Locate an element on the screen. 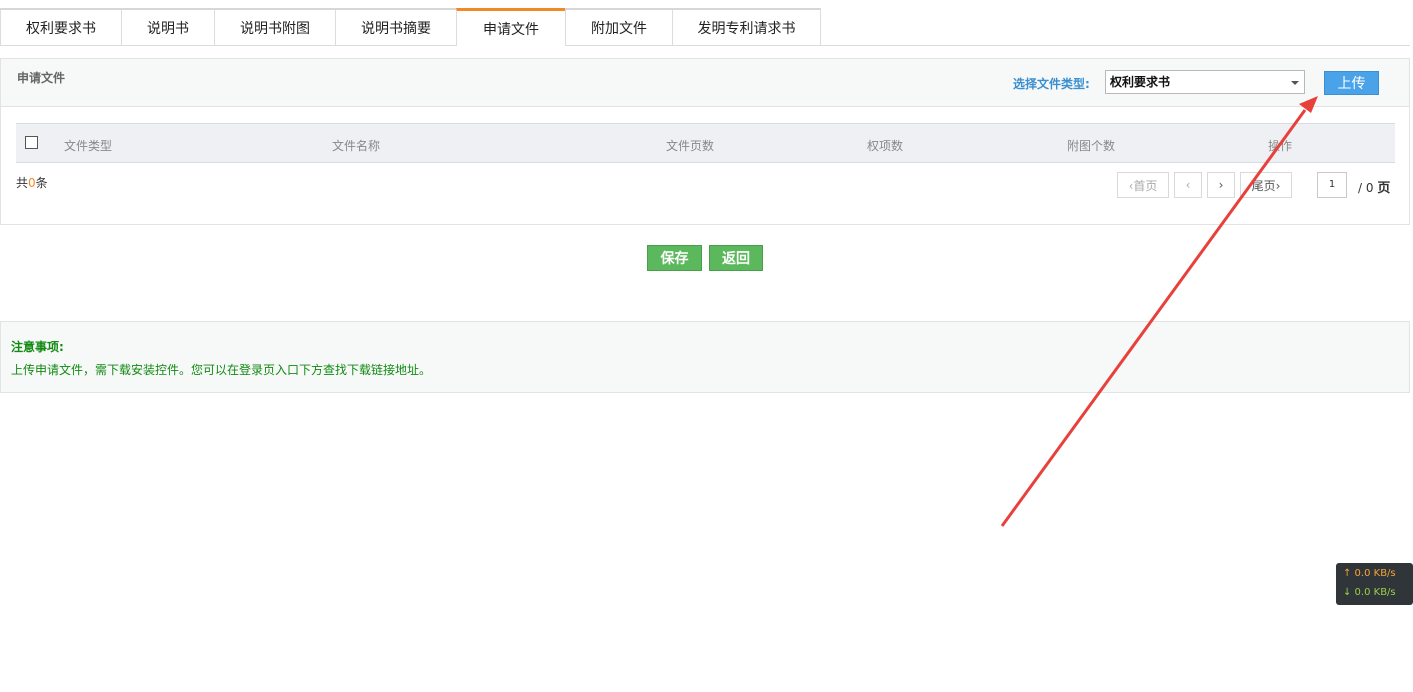  record-count-value: 0 is located at coordinates (32, 183).